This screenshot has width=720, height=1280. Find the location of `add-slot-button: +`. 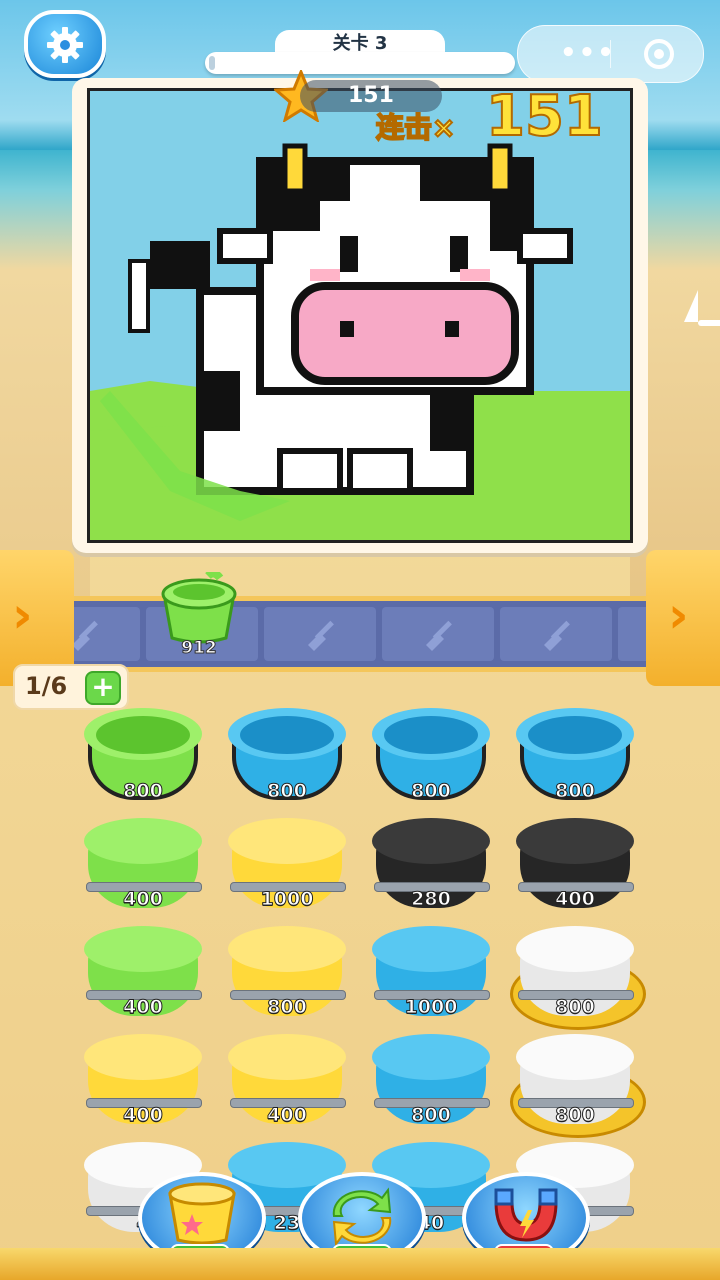

add-slot-button: + is located at coordinates (103, 688).